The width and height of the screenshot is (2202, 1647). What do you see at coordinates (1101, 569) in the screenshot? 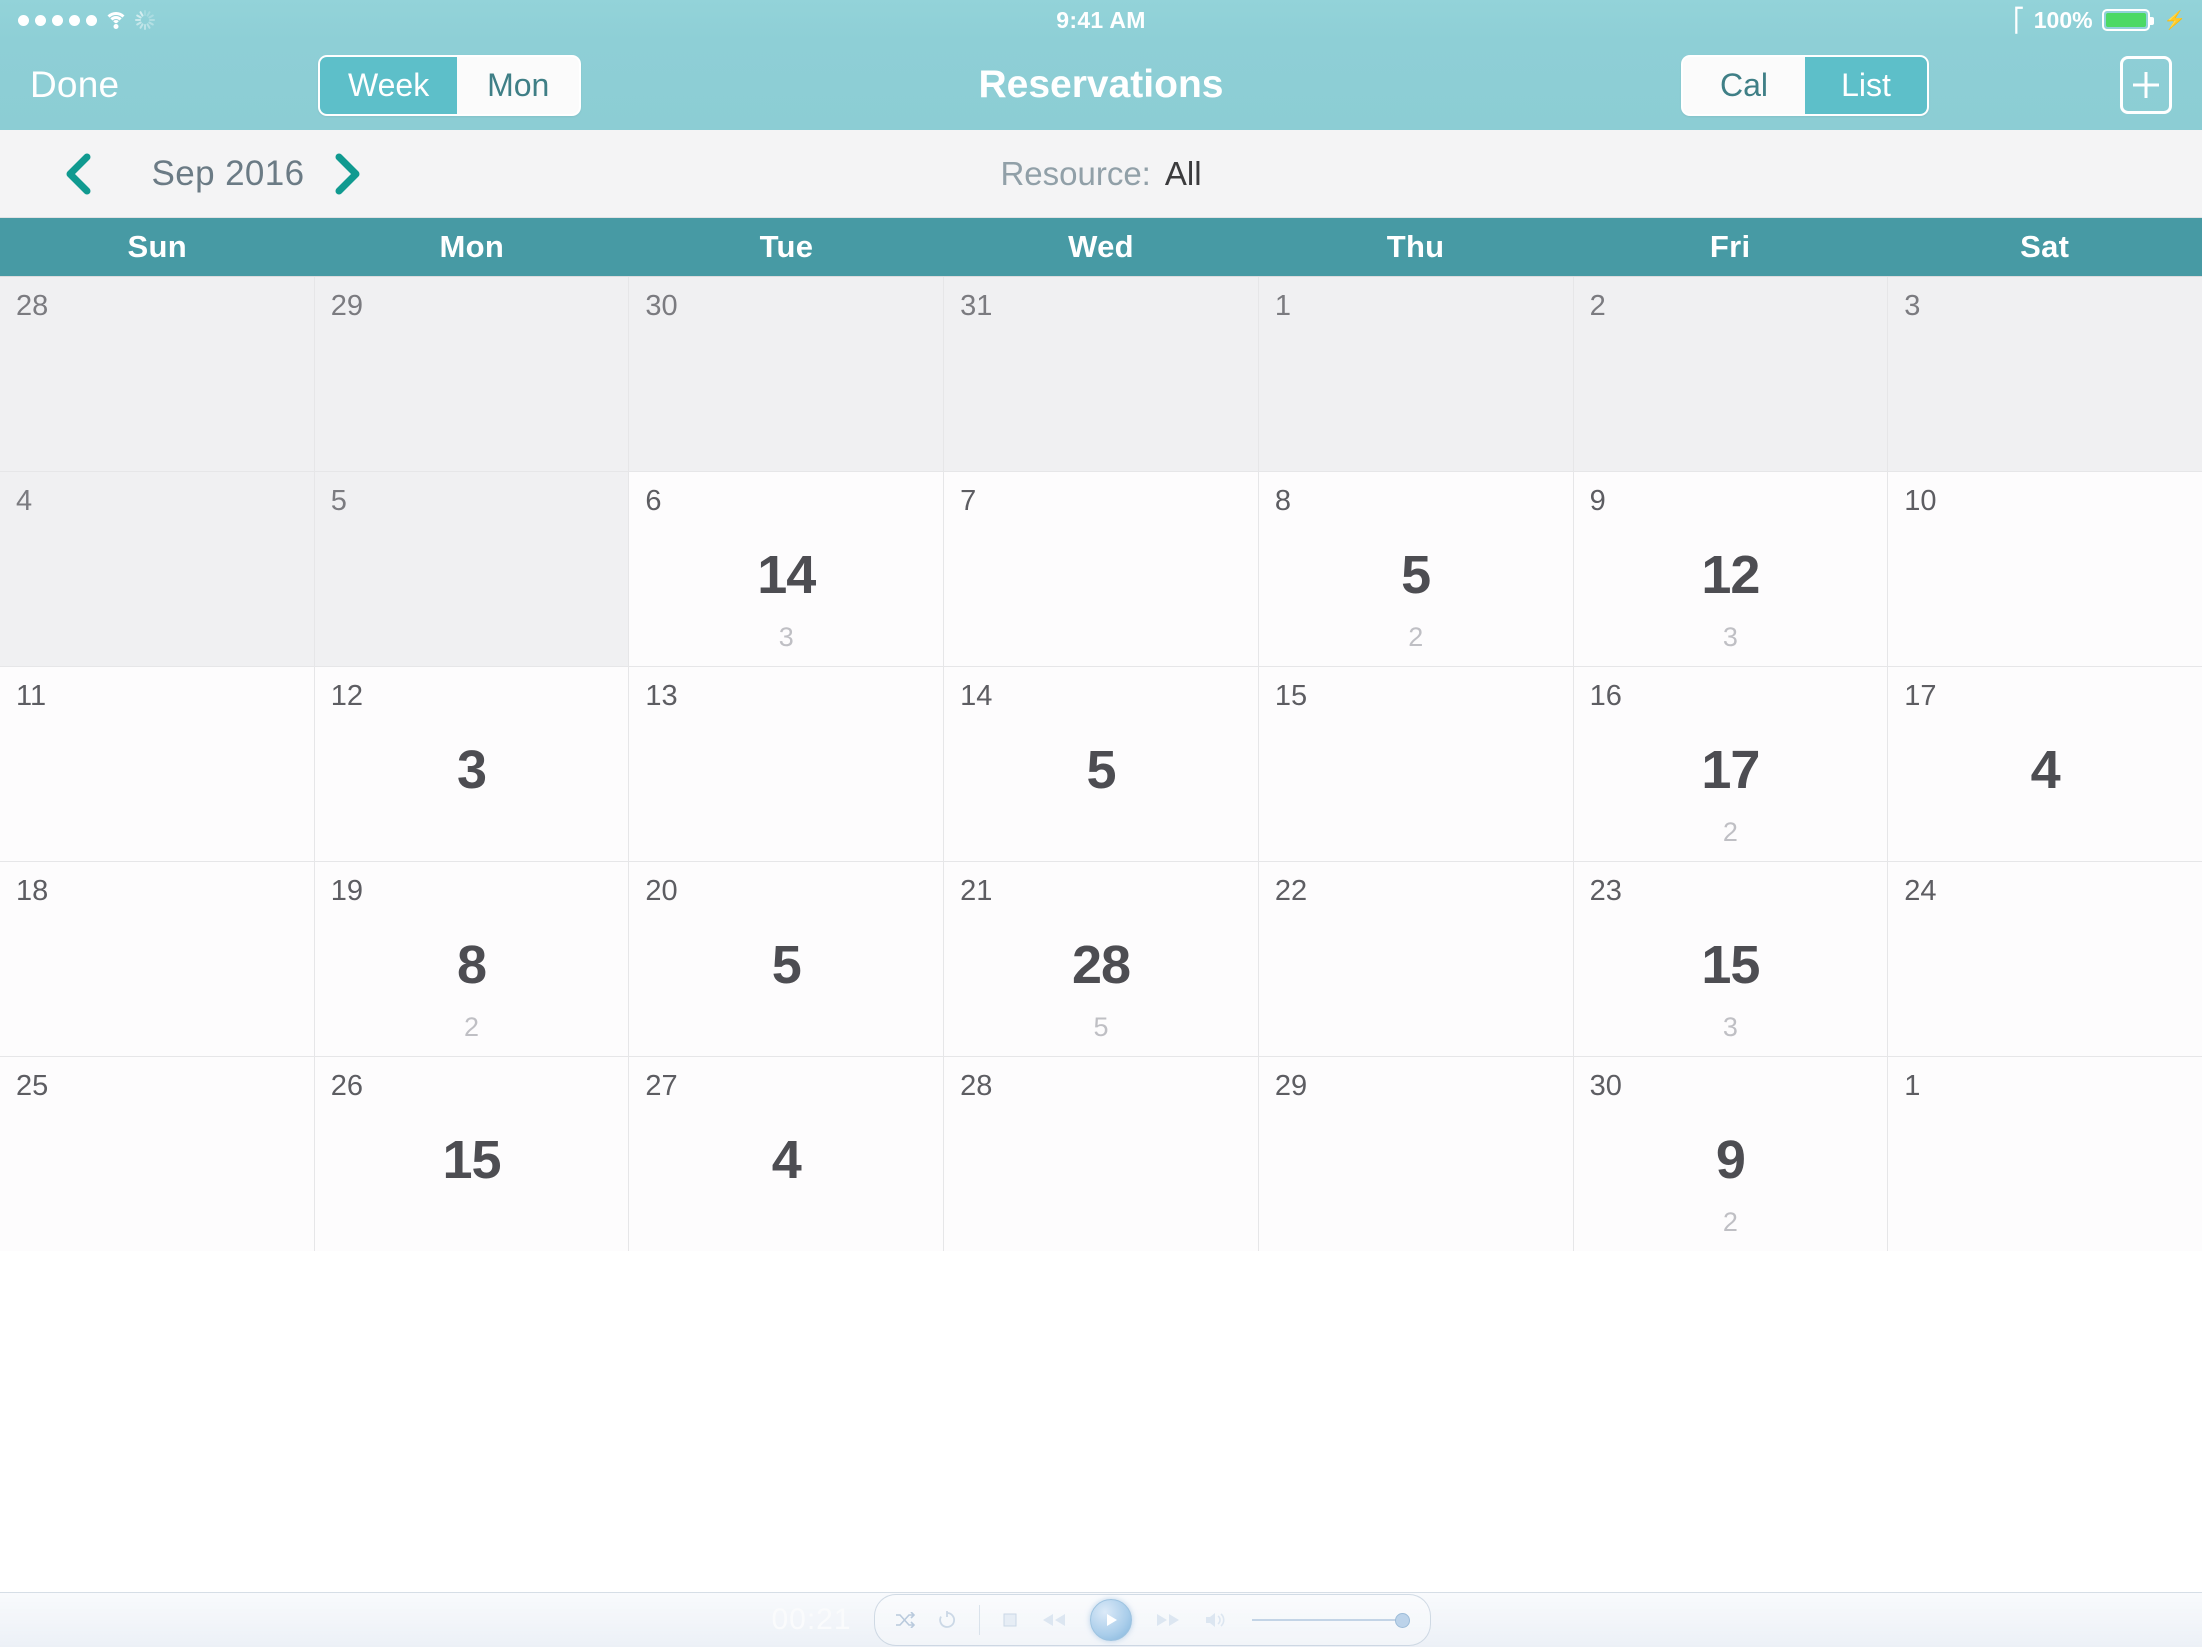
I see `calendar-day-cell: 7` at bounding box center [1101, 569].